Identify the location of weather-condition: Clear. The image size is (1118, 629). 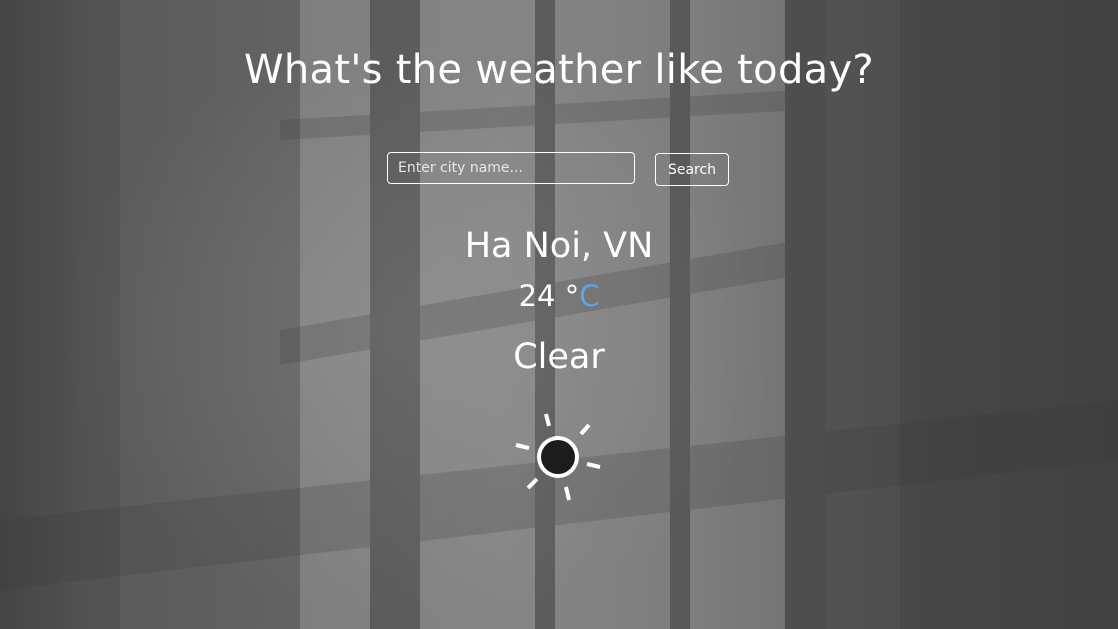
(559, 357).